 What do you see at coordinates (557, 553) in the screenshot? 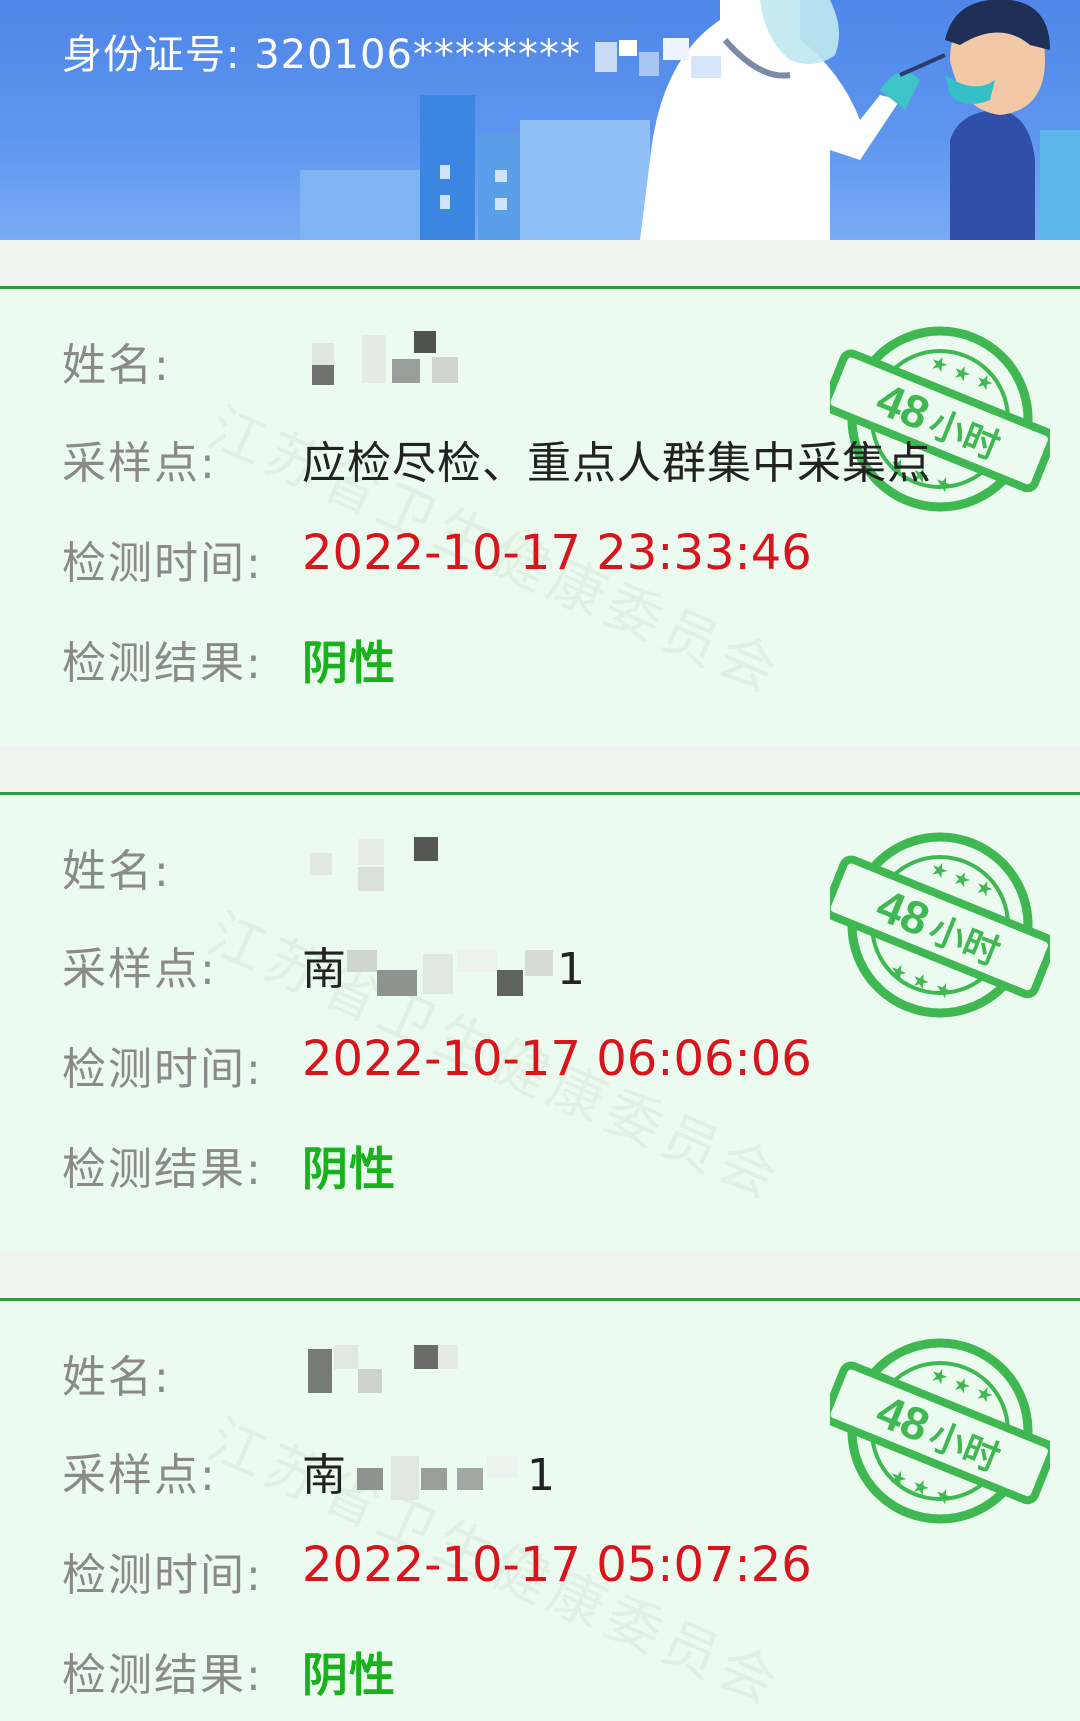
I see `time-value: 2022-10-17 23:33:46` at bounding box center [557, 553].